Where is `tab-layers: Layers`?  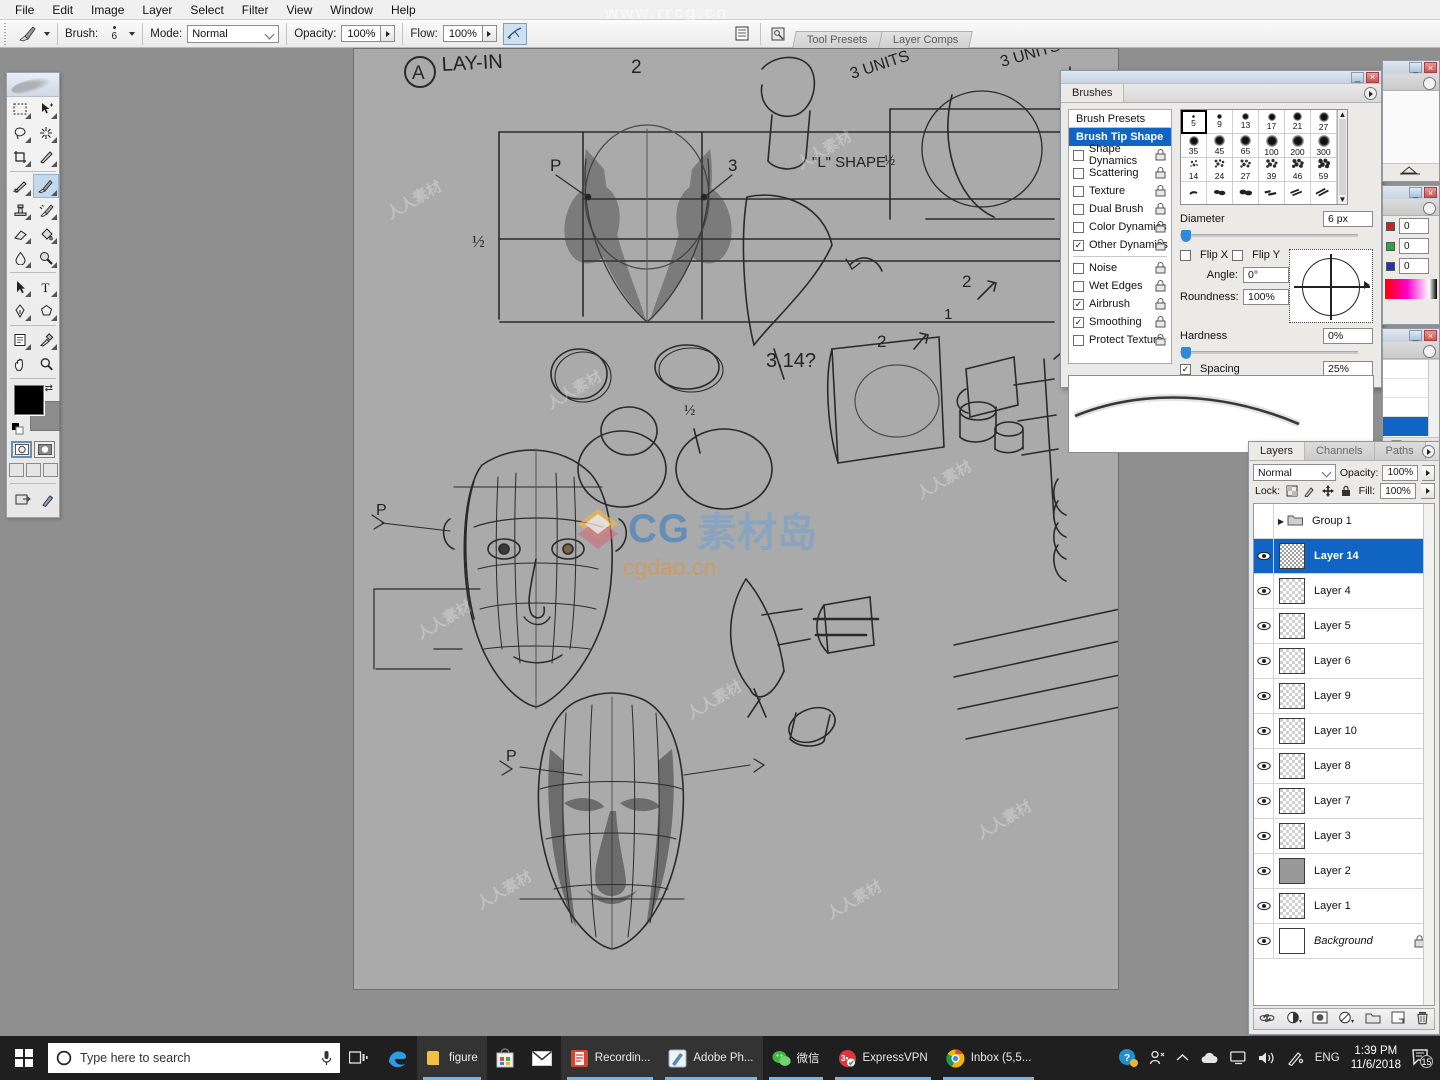
tab-layers: Layers is located at coordinates (1277, 451).